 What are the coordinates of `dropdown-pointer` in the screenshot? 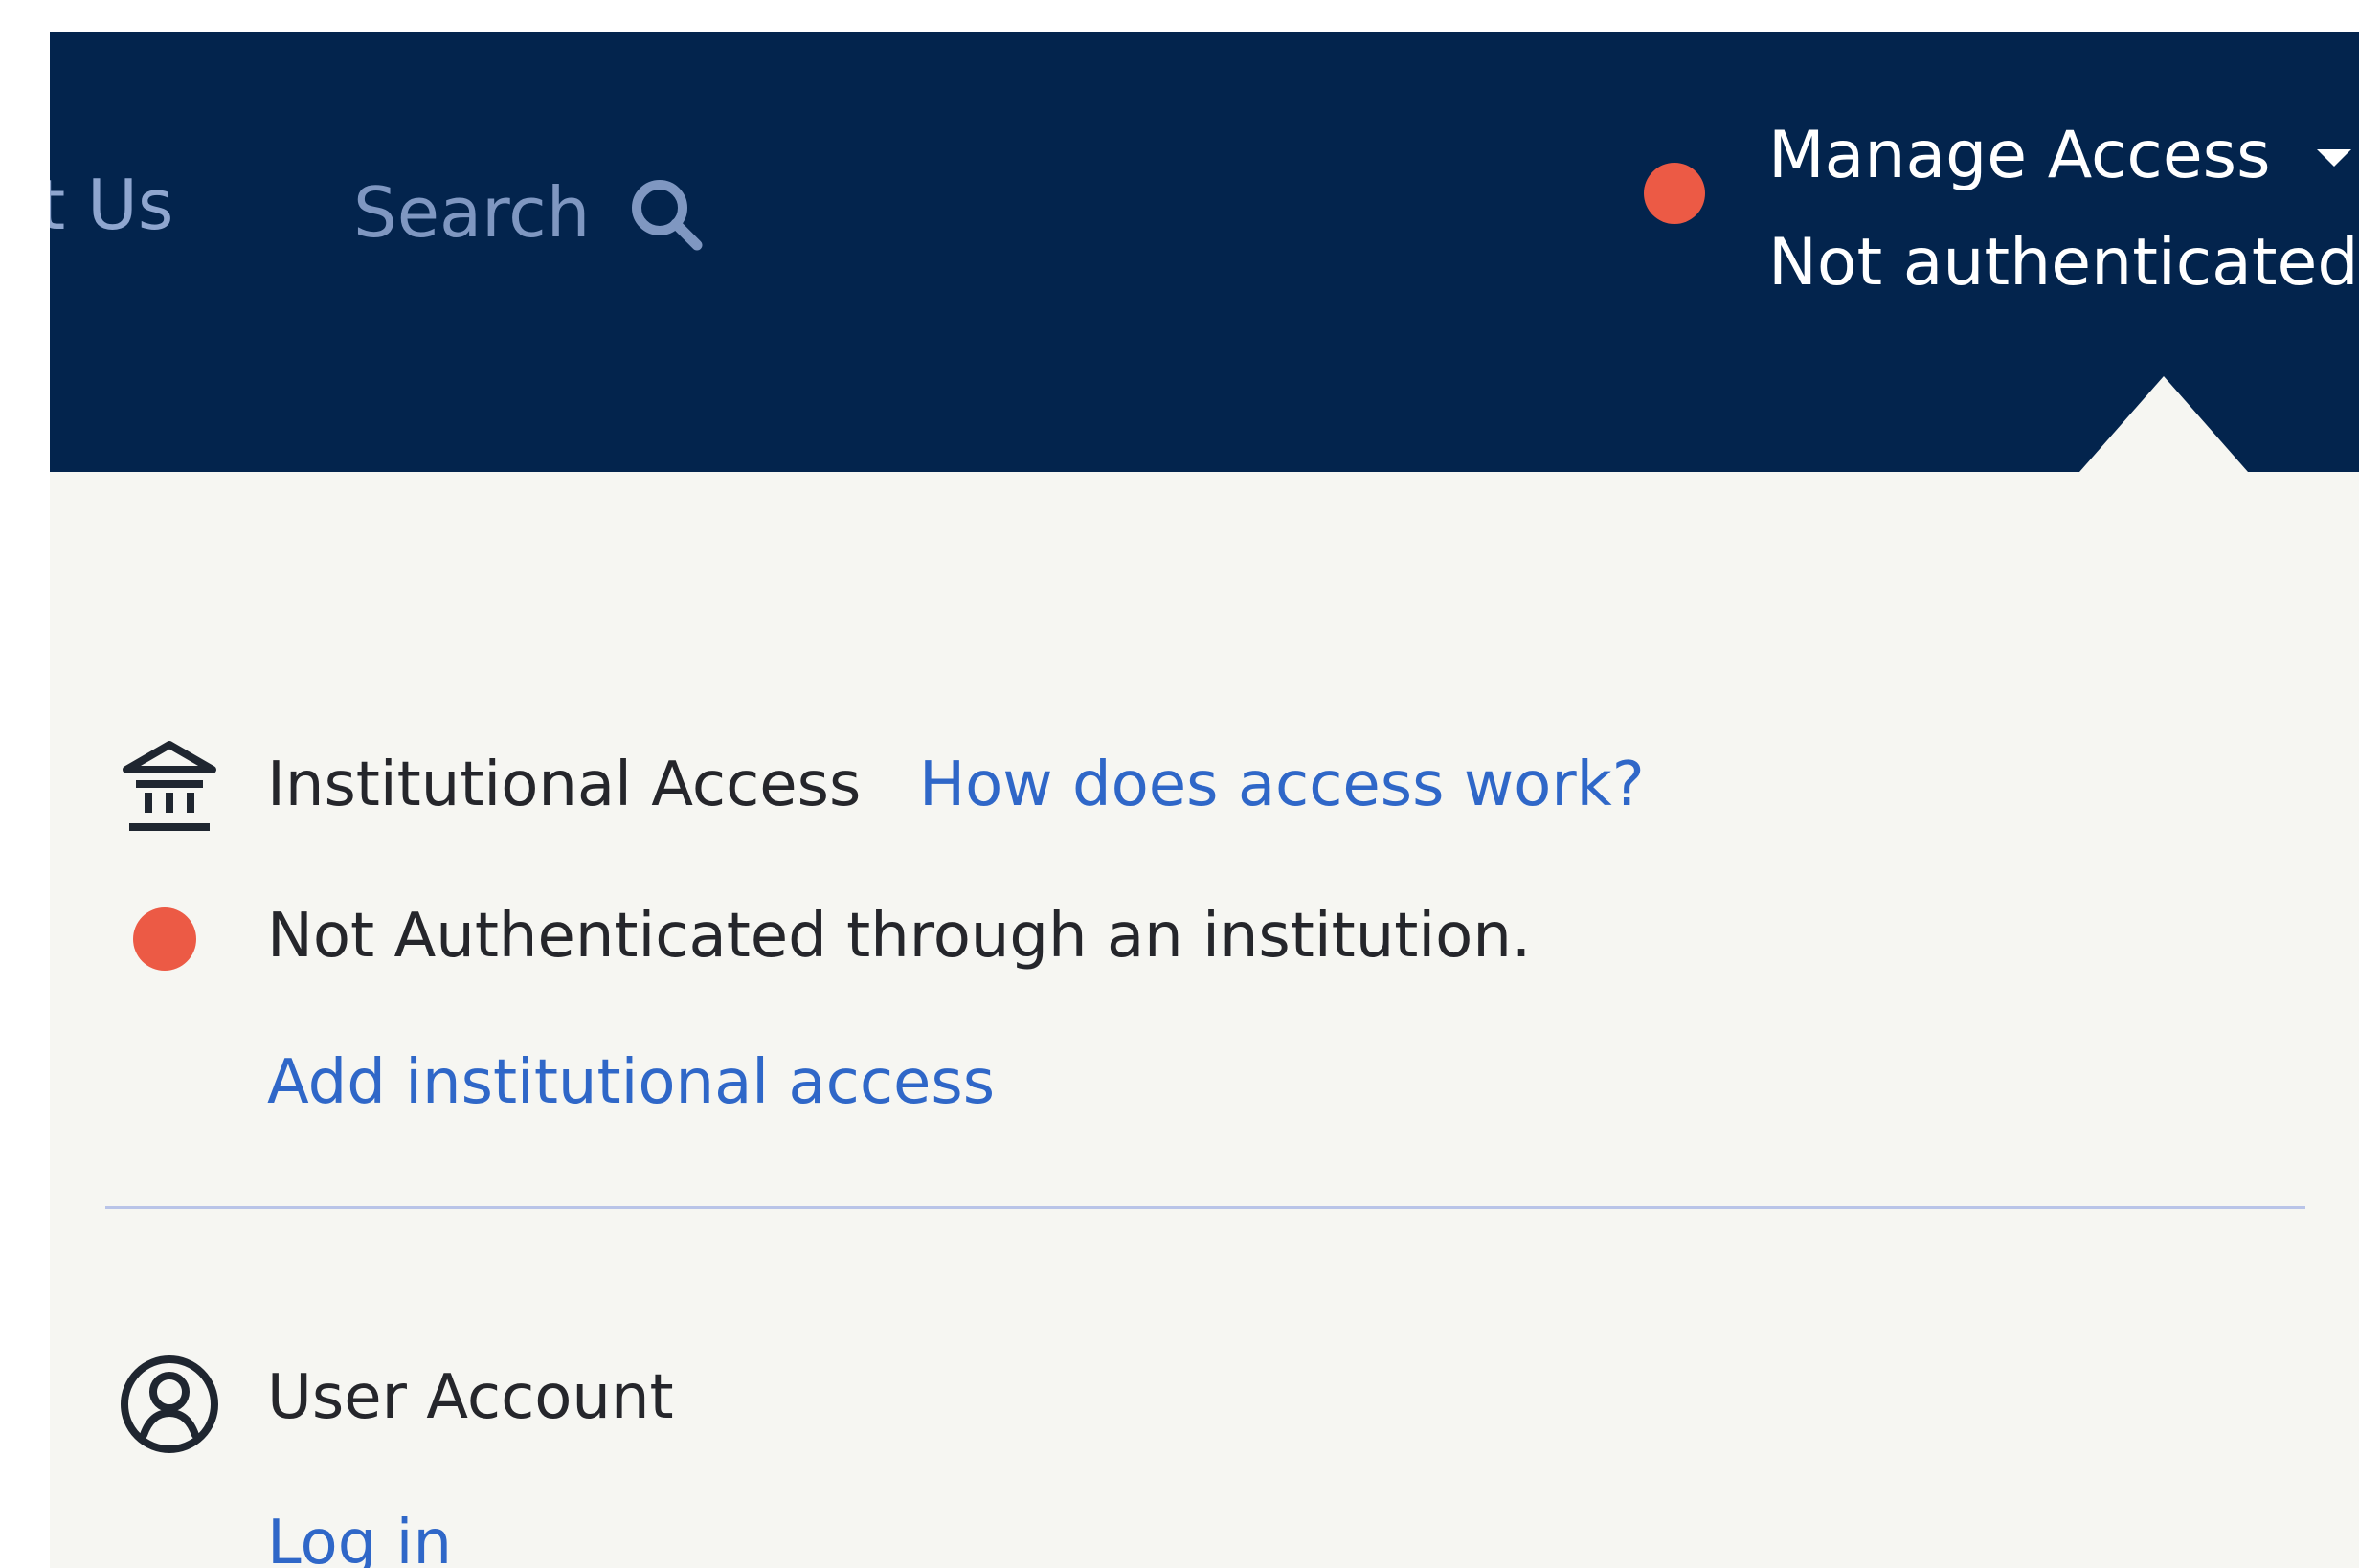 It's located at (2163, 424).